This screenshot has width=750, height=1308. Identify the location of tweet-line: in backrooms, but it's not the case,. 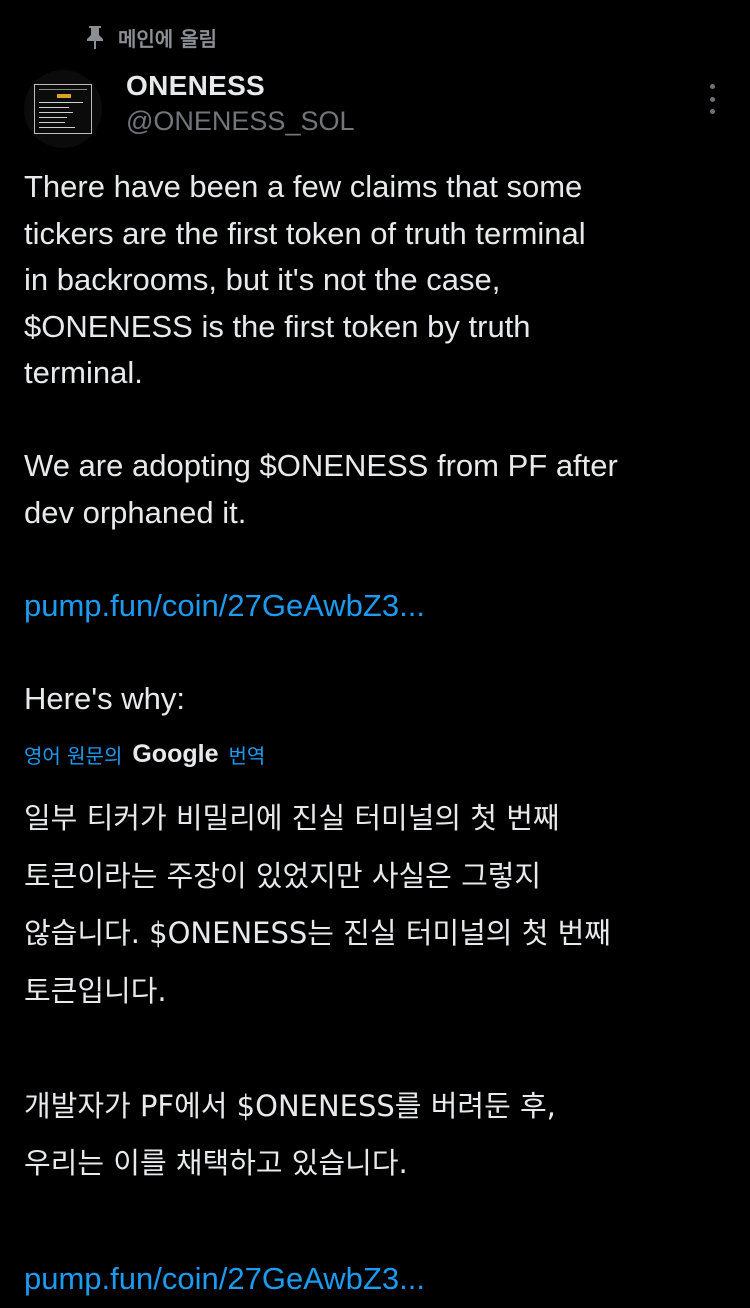
(262, 279).